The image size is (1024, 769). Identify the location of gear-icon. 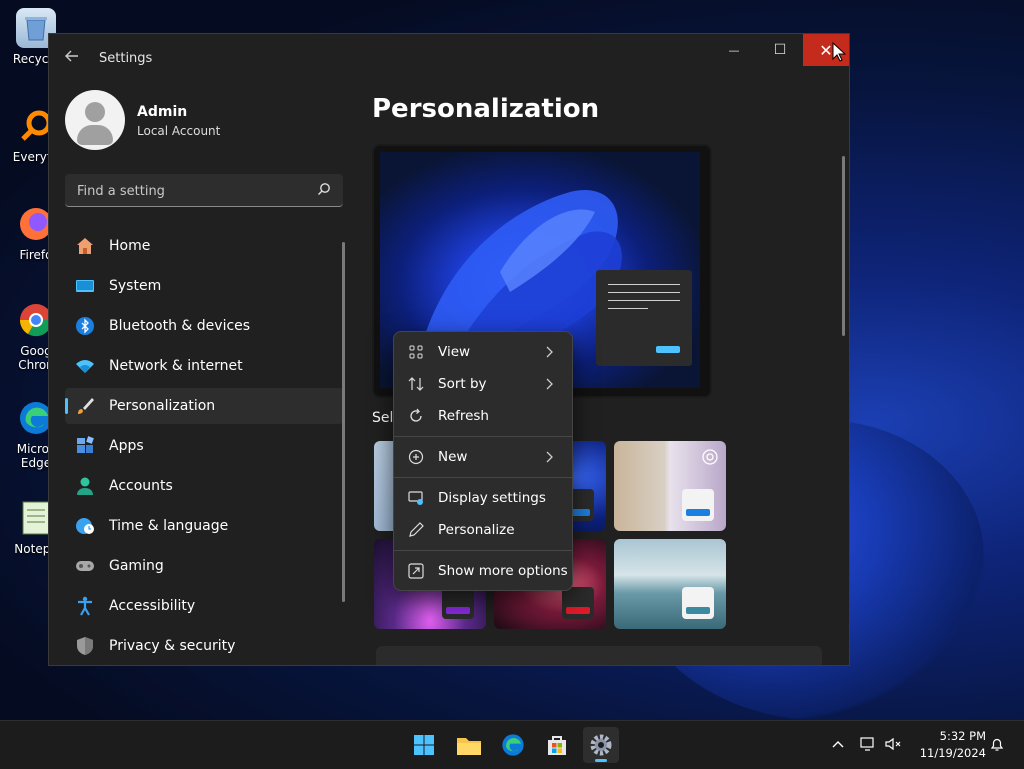
(601, 745).